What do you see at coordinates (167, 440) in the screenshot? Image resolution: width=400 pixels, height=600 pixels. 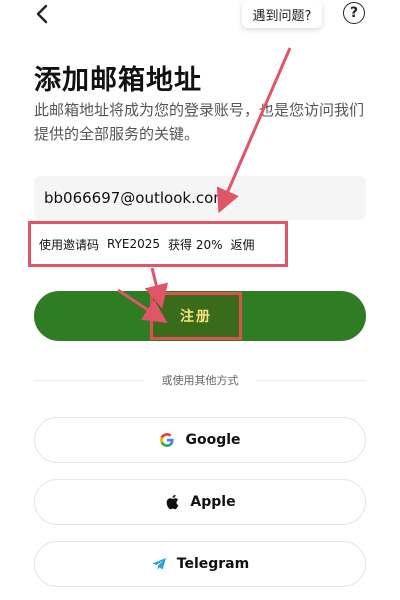 I see `google-icon` at bounding box center [167, 440].